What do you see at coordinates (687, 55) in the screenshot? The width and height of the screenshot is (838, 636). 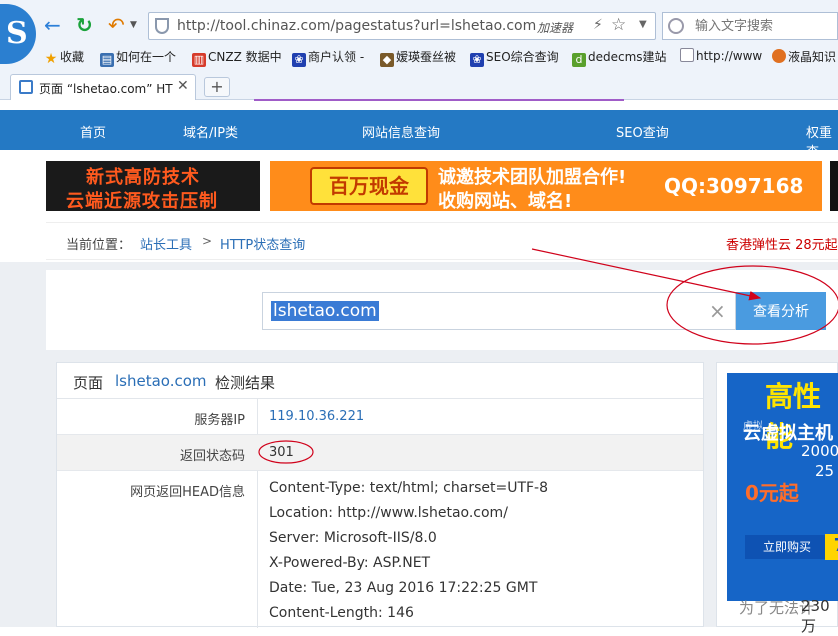 I see `page-icon` at bounding box center [687, 55].